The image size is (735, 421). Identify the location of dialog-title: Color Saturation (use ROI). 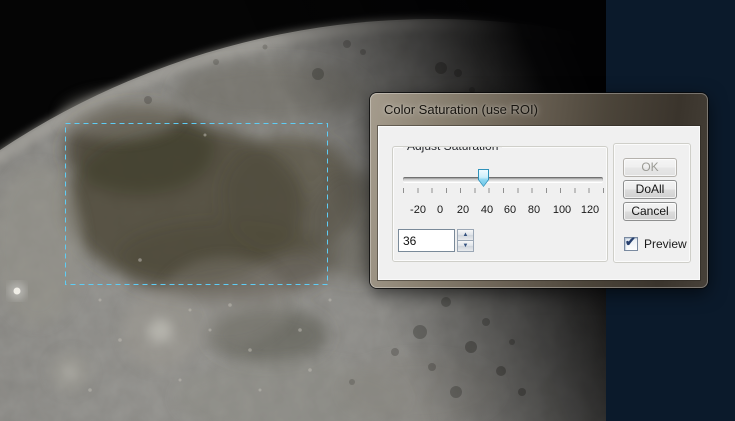
(461, 109).